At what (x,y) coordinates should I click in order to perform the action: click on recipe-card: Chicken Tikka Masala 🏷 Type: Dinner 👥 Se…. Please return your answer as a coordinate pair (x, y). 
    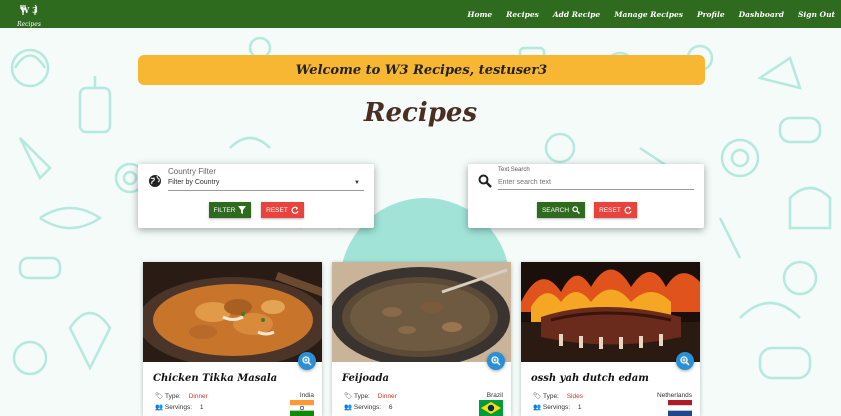
    Looking at the image, I should click on (232, 339).